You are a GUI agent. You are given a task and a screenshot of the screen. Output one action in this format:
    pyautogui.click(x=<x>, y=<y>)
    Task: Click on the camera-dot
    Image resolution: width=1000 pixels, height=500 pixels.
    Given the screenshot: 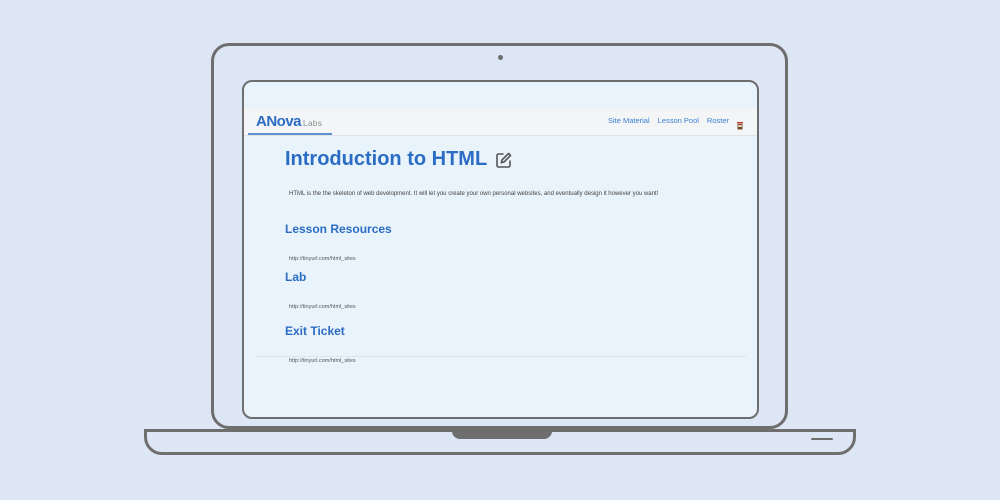 What is the action you would take?
    pyautogui.click(x=500, y=57)
    